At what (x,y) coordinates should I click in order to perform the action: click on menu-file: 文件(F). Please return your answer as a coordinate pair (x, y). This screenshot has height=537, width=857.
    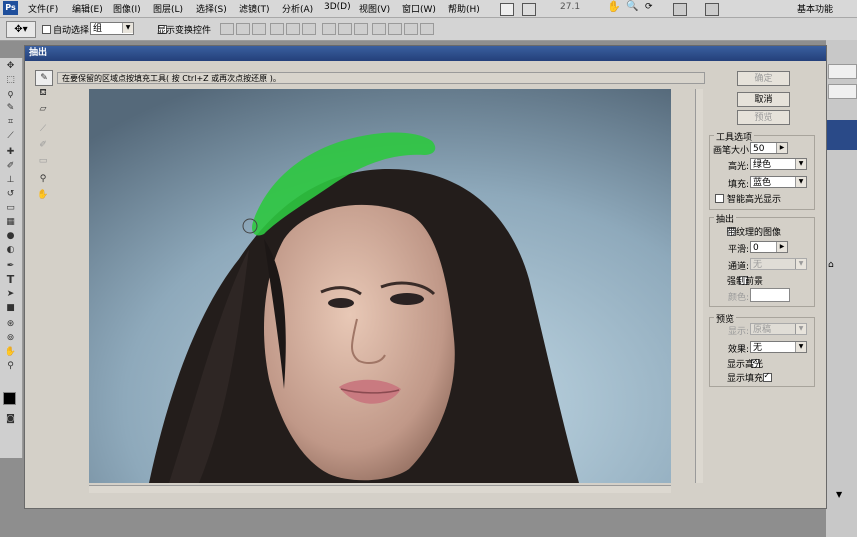
    Looking at the image, I should click on (43, 8).